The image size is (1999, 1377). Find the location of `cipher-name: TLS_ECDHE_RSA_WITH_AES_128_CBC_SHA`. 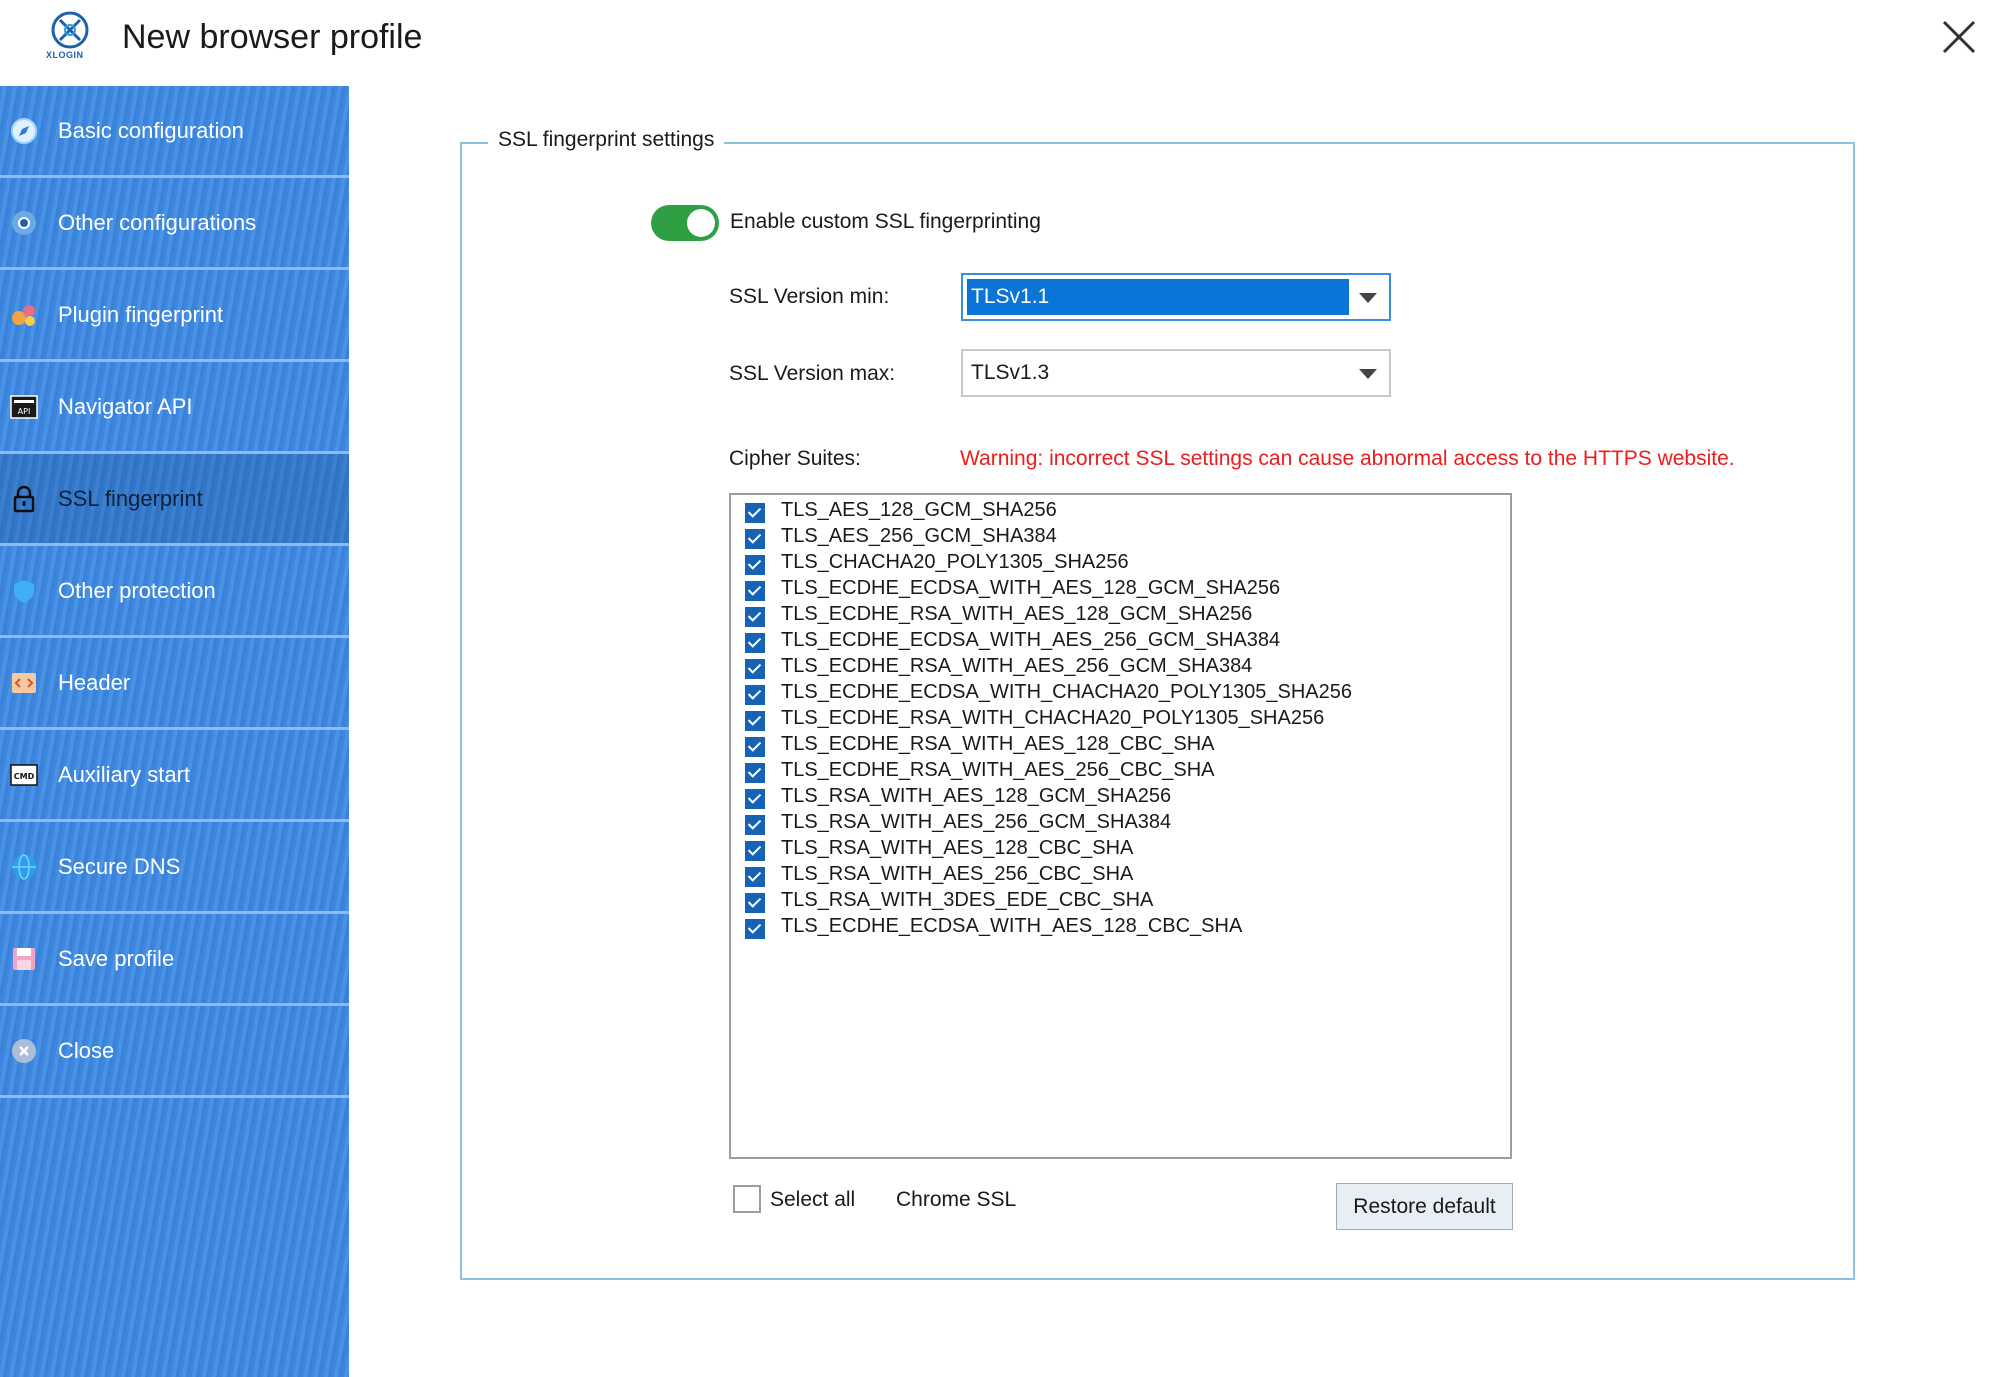

cipher-name: TLS_ECDHE_RSA_WITH_AES_128_CBC_SHA is located at coordinates (998, 744).